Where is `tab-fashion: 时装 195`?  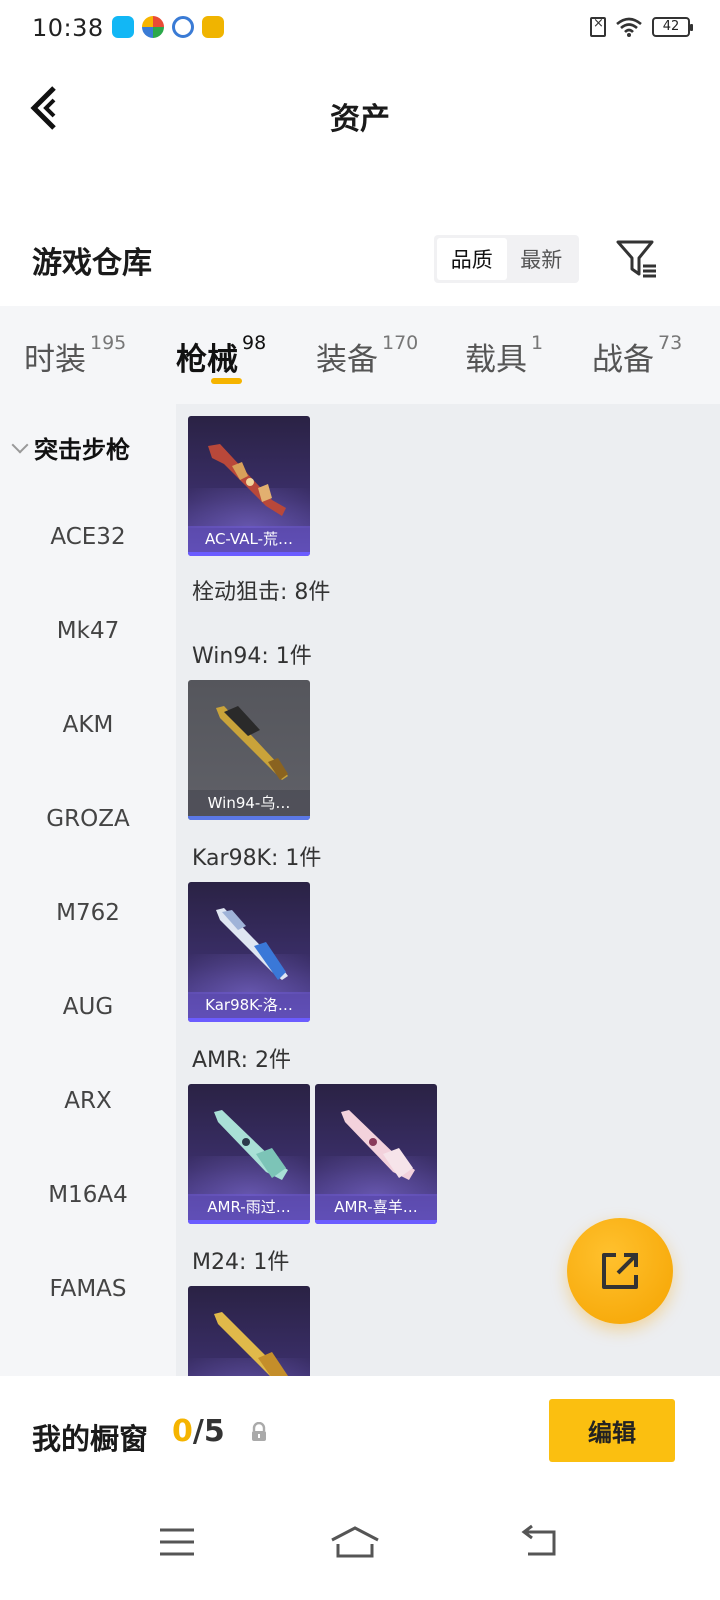
tab-fashion: 时装 195 is located at coordinates (75, 355).